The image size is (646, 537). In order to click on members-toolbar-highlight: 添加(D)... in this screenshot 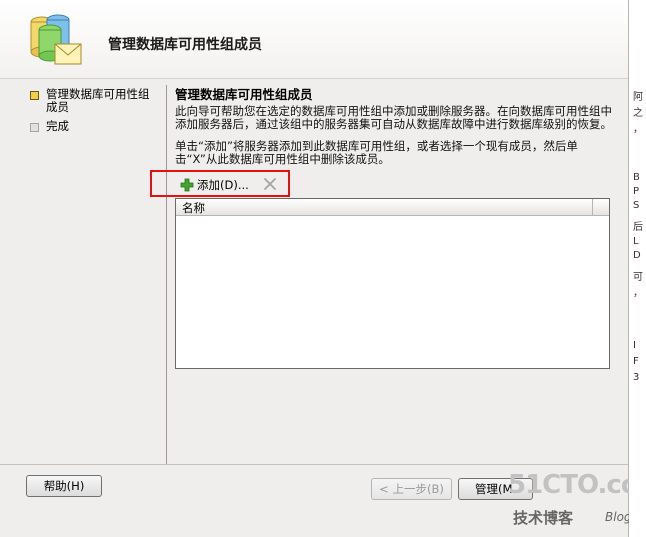, I will do `click(220, 183)`.